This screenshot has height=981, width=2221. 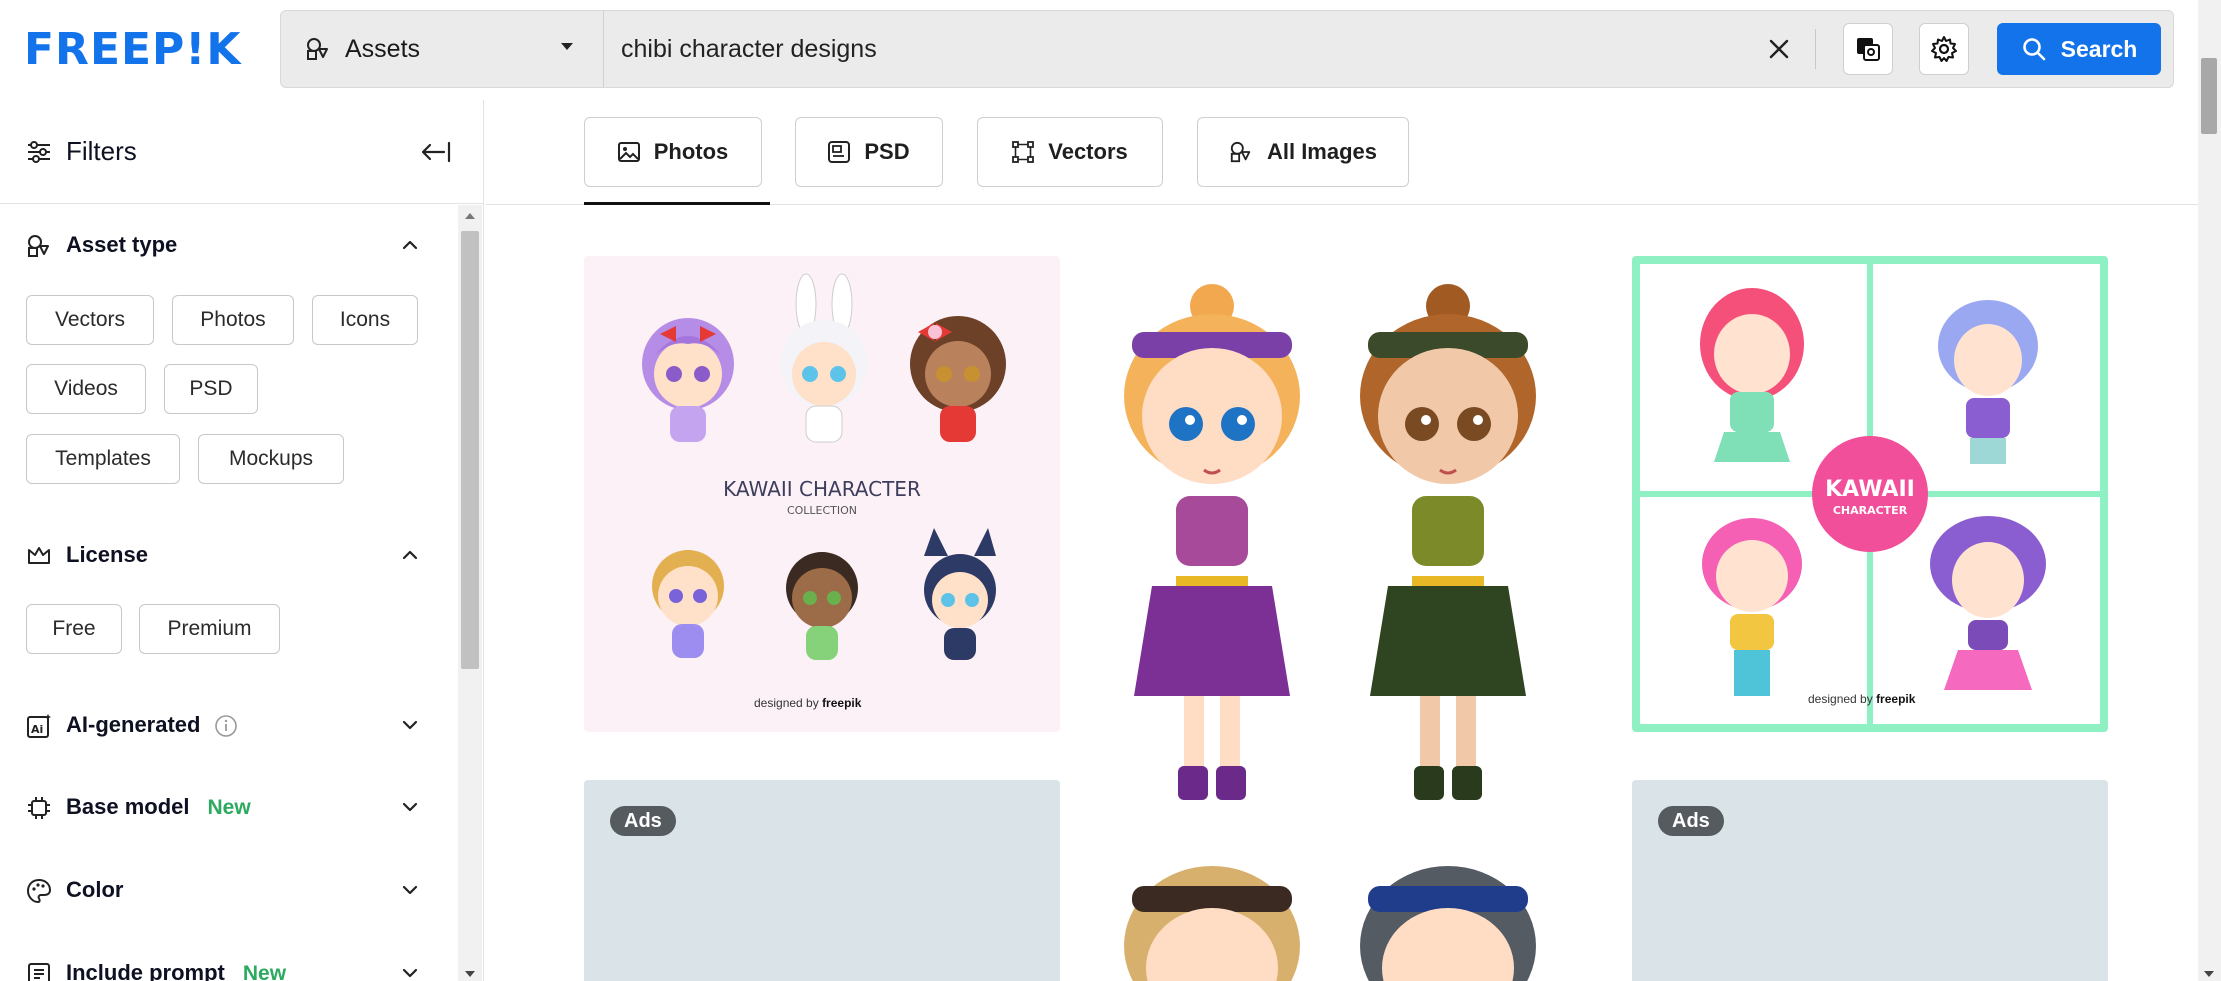 I want to click on close-icon, so click(x=1779, y=49).